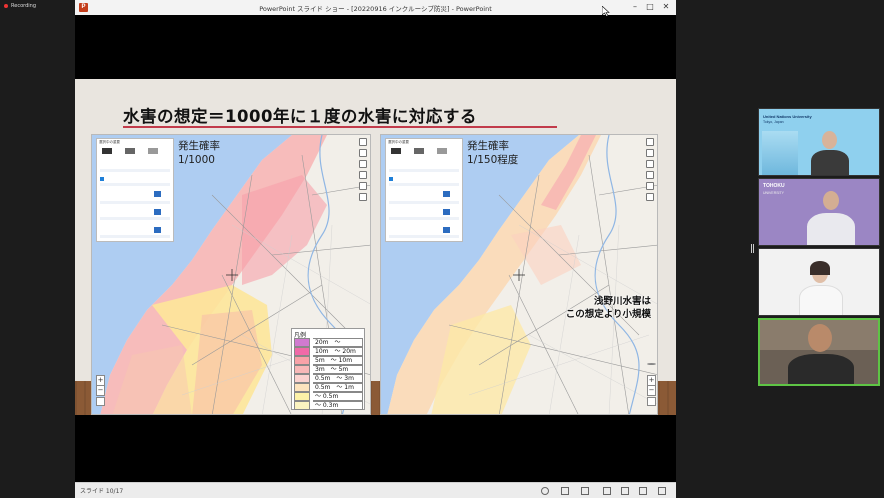 The width and height of the screenshot is (884, 498). Describe the element at coordinates (102, 491) in the screenshot. I see `slide-indicator: スライド 10/17` at that location.